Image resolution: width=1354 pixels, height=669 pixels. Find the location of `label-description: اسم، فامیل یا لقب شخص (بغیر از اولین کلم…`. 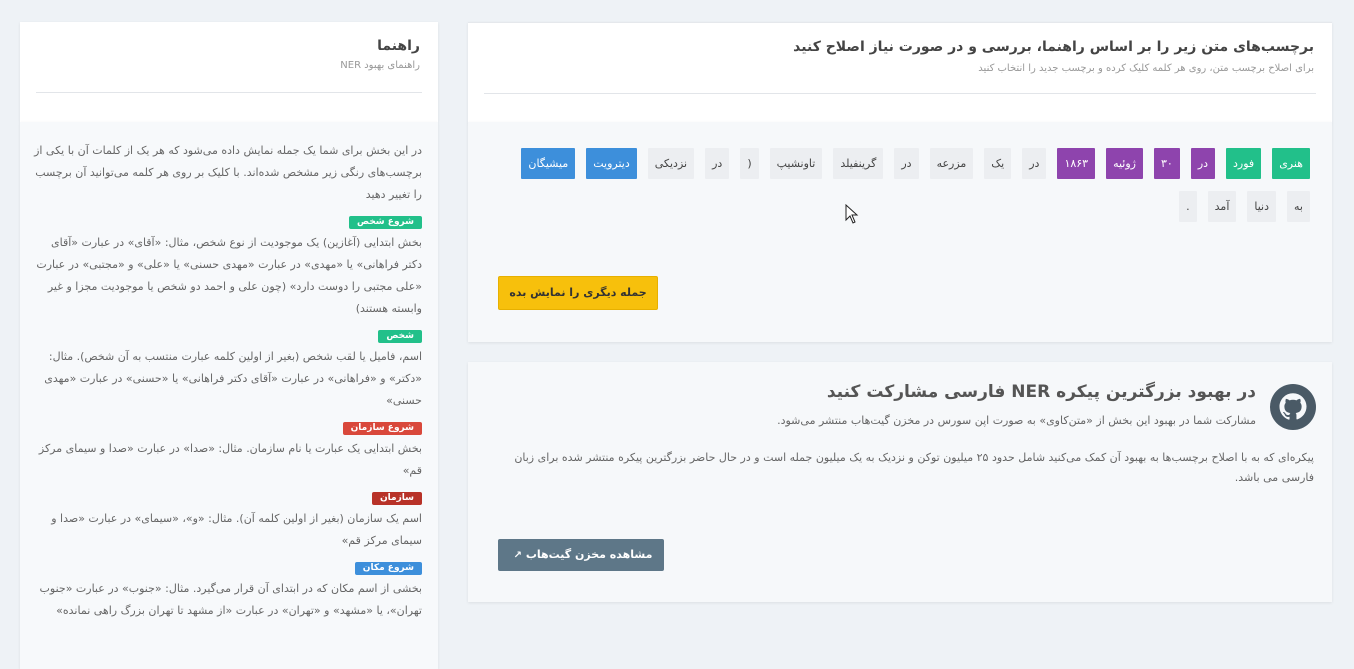

label-description: اسم، فامیل یا لقب شخص (بغیر از اولین کلم… is located at coordinates (233, 378).